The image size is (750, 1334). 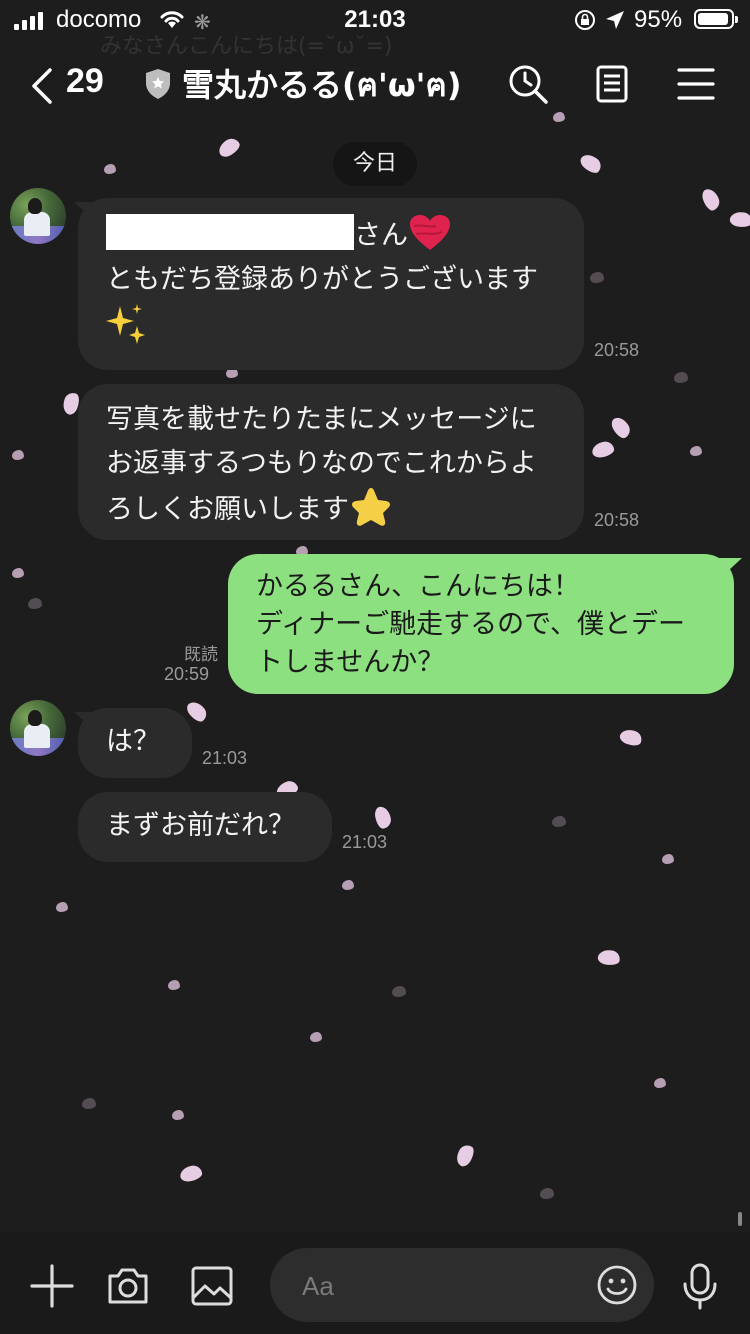 What do you see at coordinates (128, 1286) in the screenshot?
I see `camera-icon` at bounding box center [128, 1286].